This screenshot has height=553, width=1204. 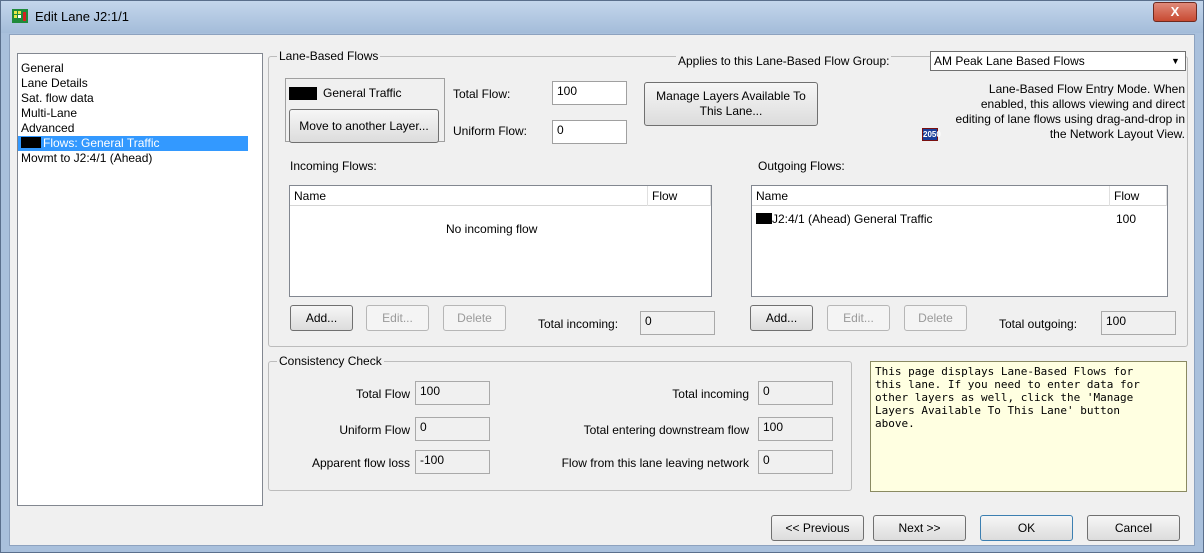 What do you see at coordinates (452, 393) in the screenshot?
I see `cc-total-flow-field: 100` at bounding box center [452, 393].